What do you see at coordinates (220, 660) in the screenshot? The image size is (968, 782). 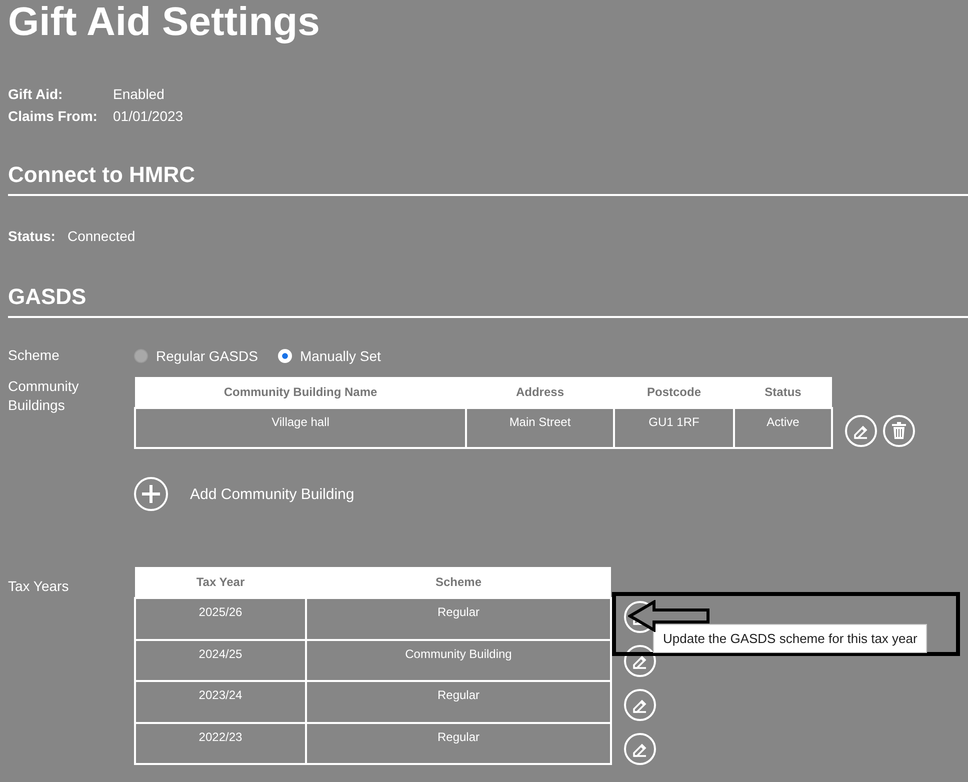 I see `table-cell: 2024/25` at bounding box center [220, 660].